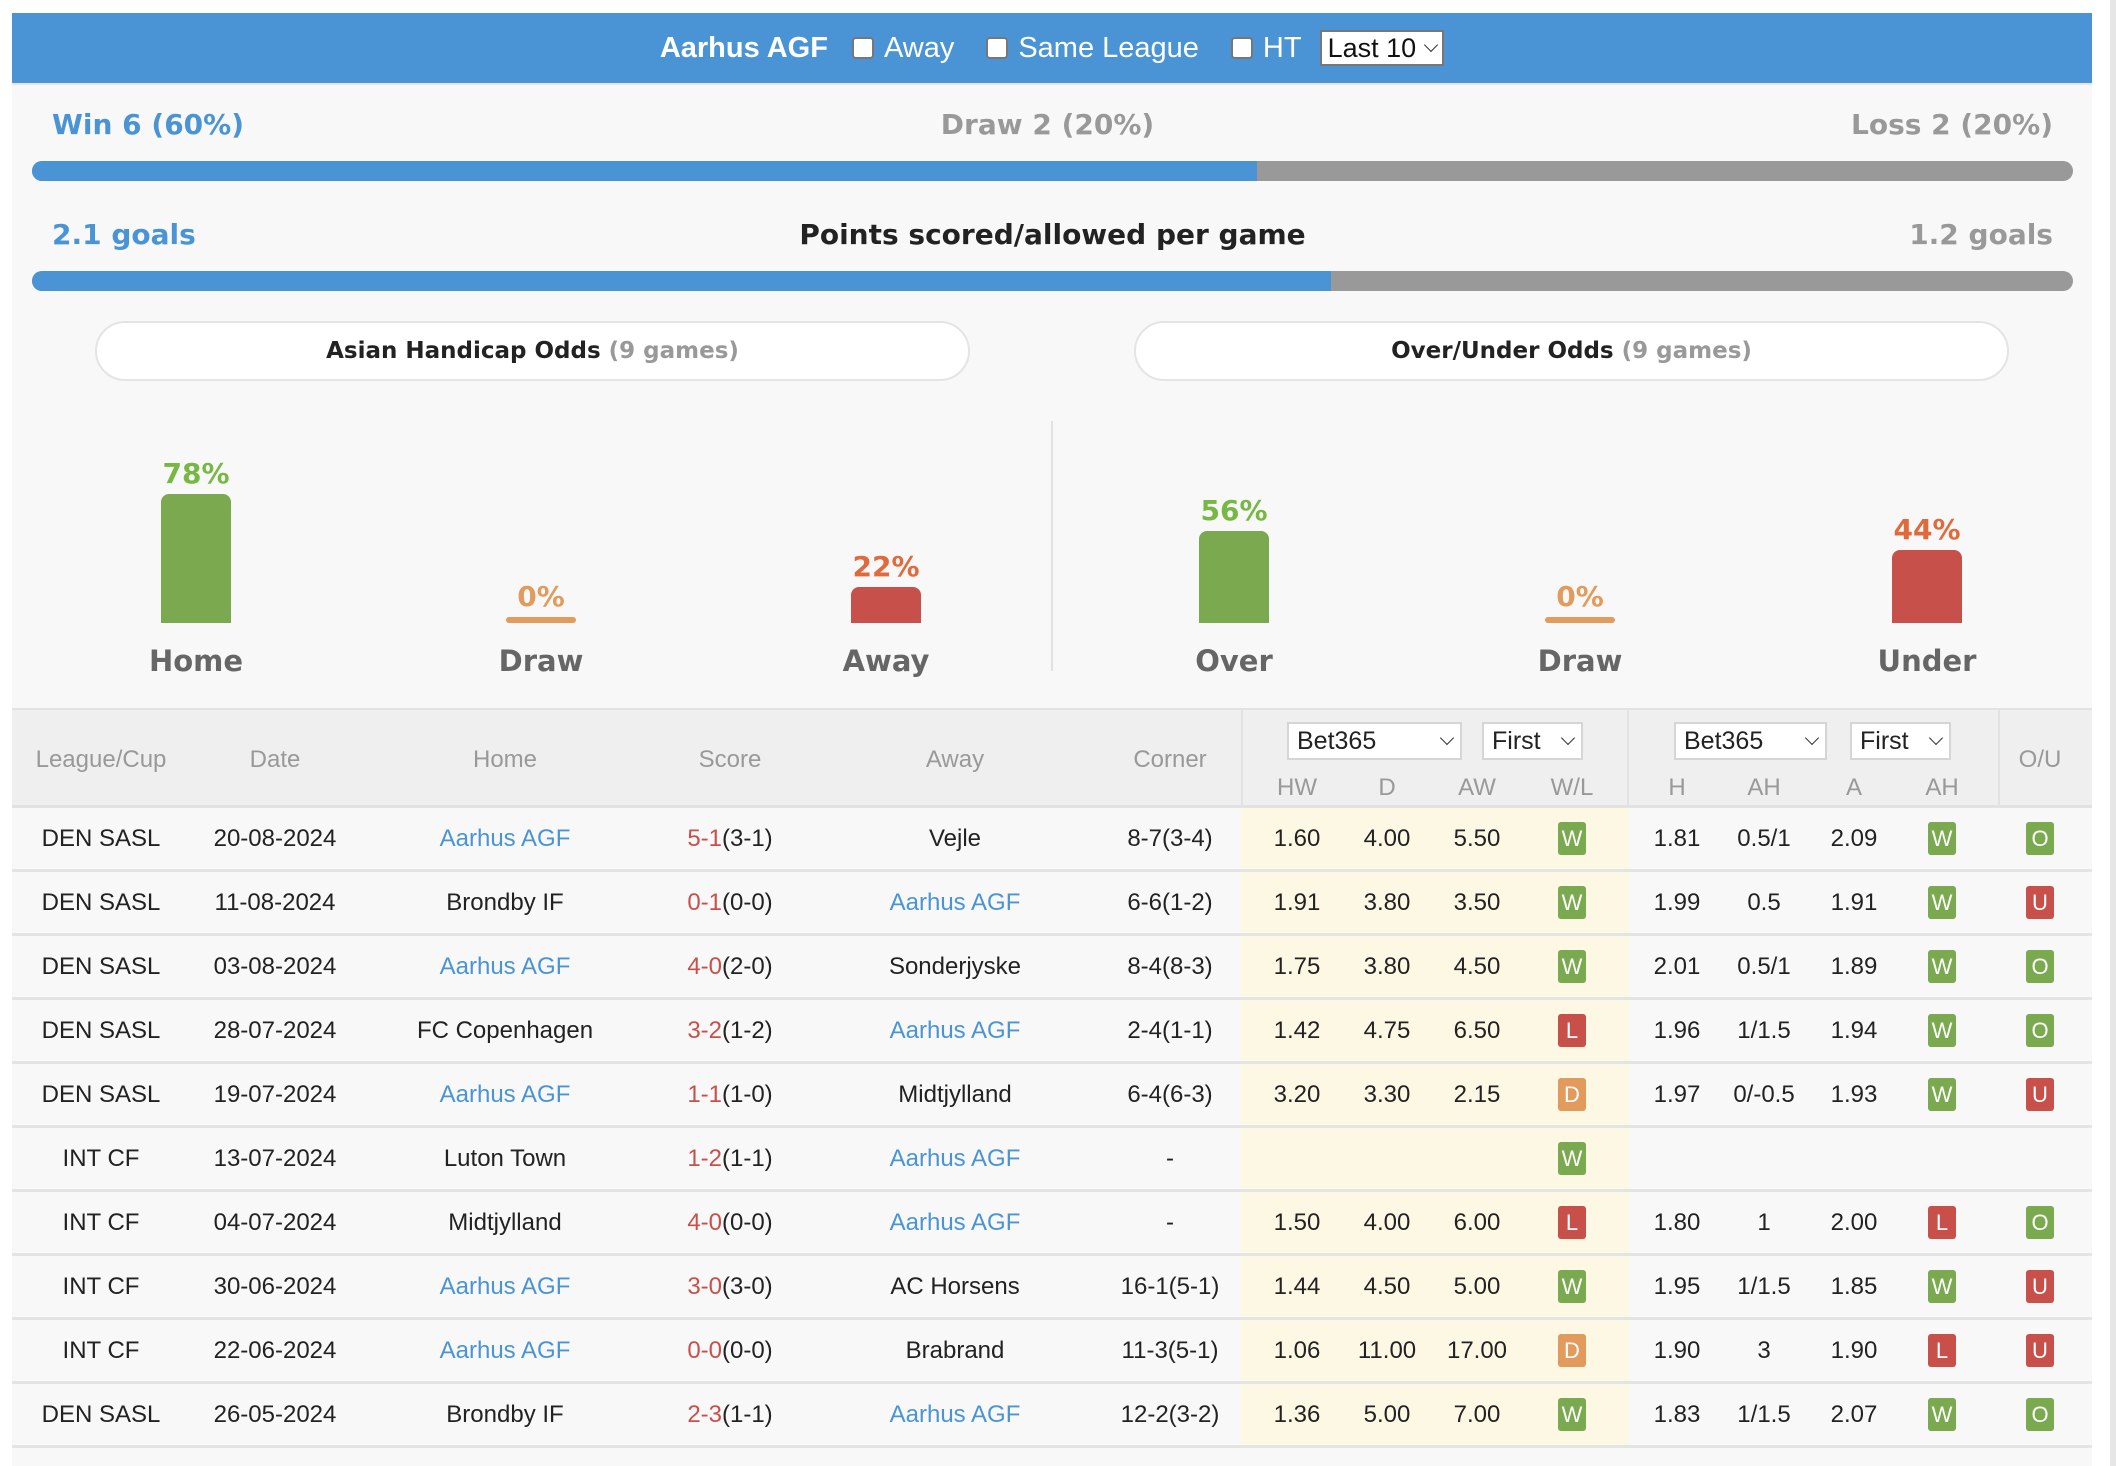  Describe the element at coordinates (1170, 1094) in the screenshot. I see `corner-value: 6-4(6-3)` at that location.